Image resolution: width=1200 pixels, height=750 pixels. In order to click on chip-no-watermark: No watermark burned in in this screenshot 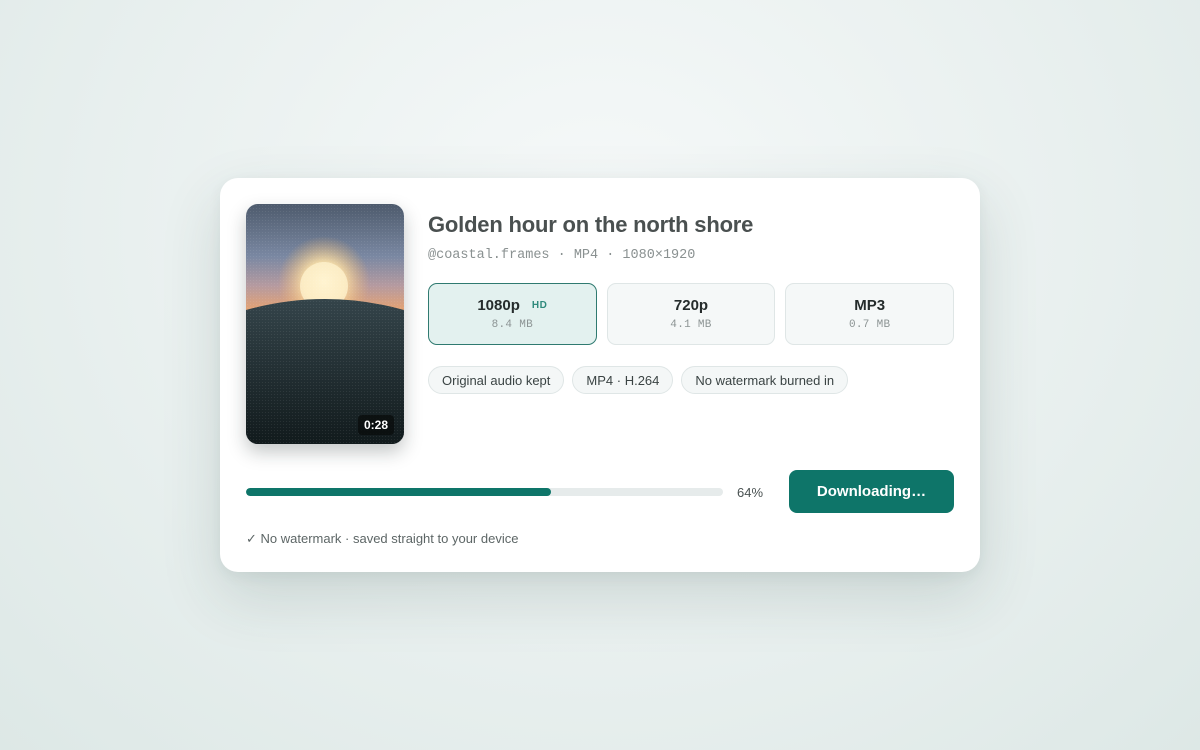, I will do `click(765, 380)`.